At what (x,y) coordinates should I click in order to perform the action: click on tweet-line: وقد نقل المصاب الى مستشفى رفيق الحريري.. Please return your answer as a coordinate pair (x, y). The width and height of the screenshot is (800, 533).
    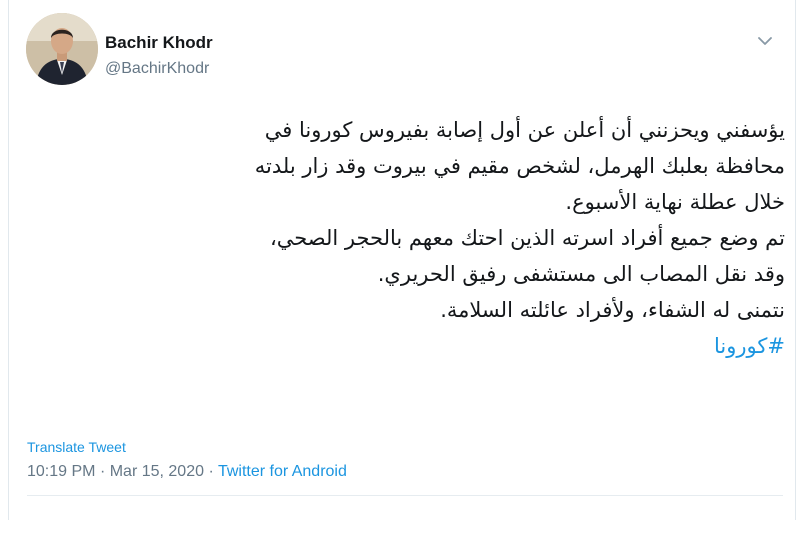
    Looking at the image, I should click on (581, 274).